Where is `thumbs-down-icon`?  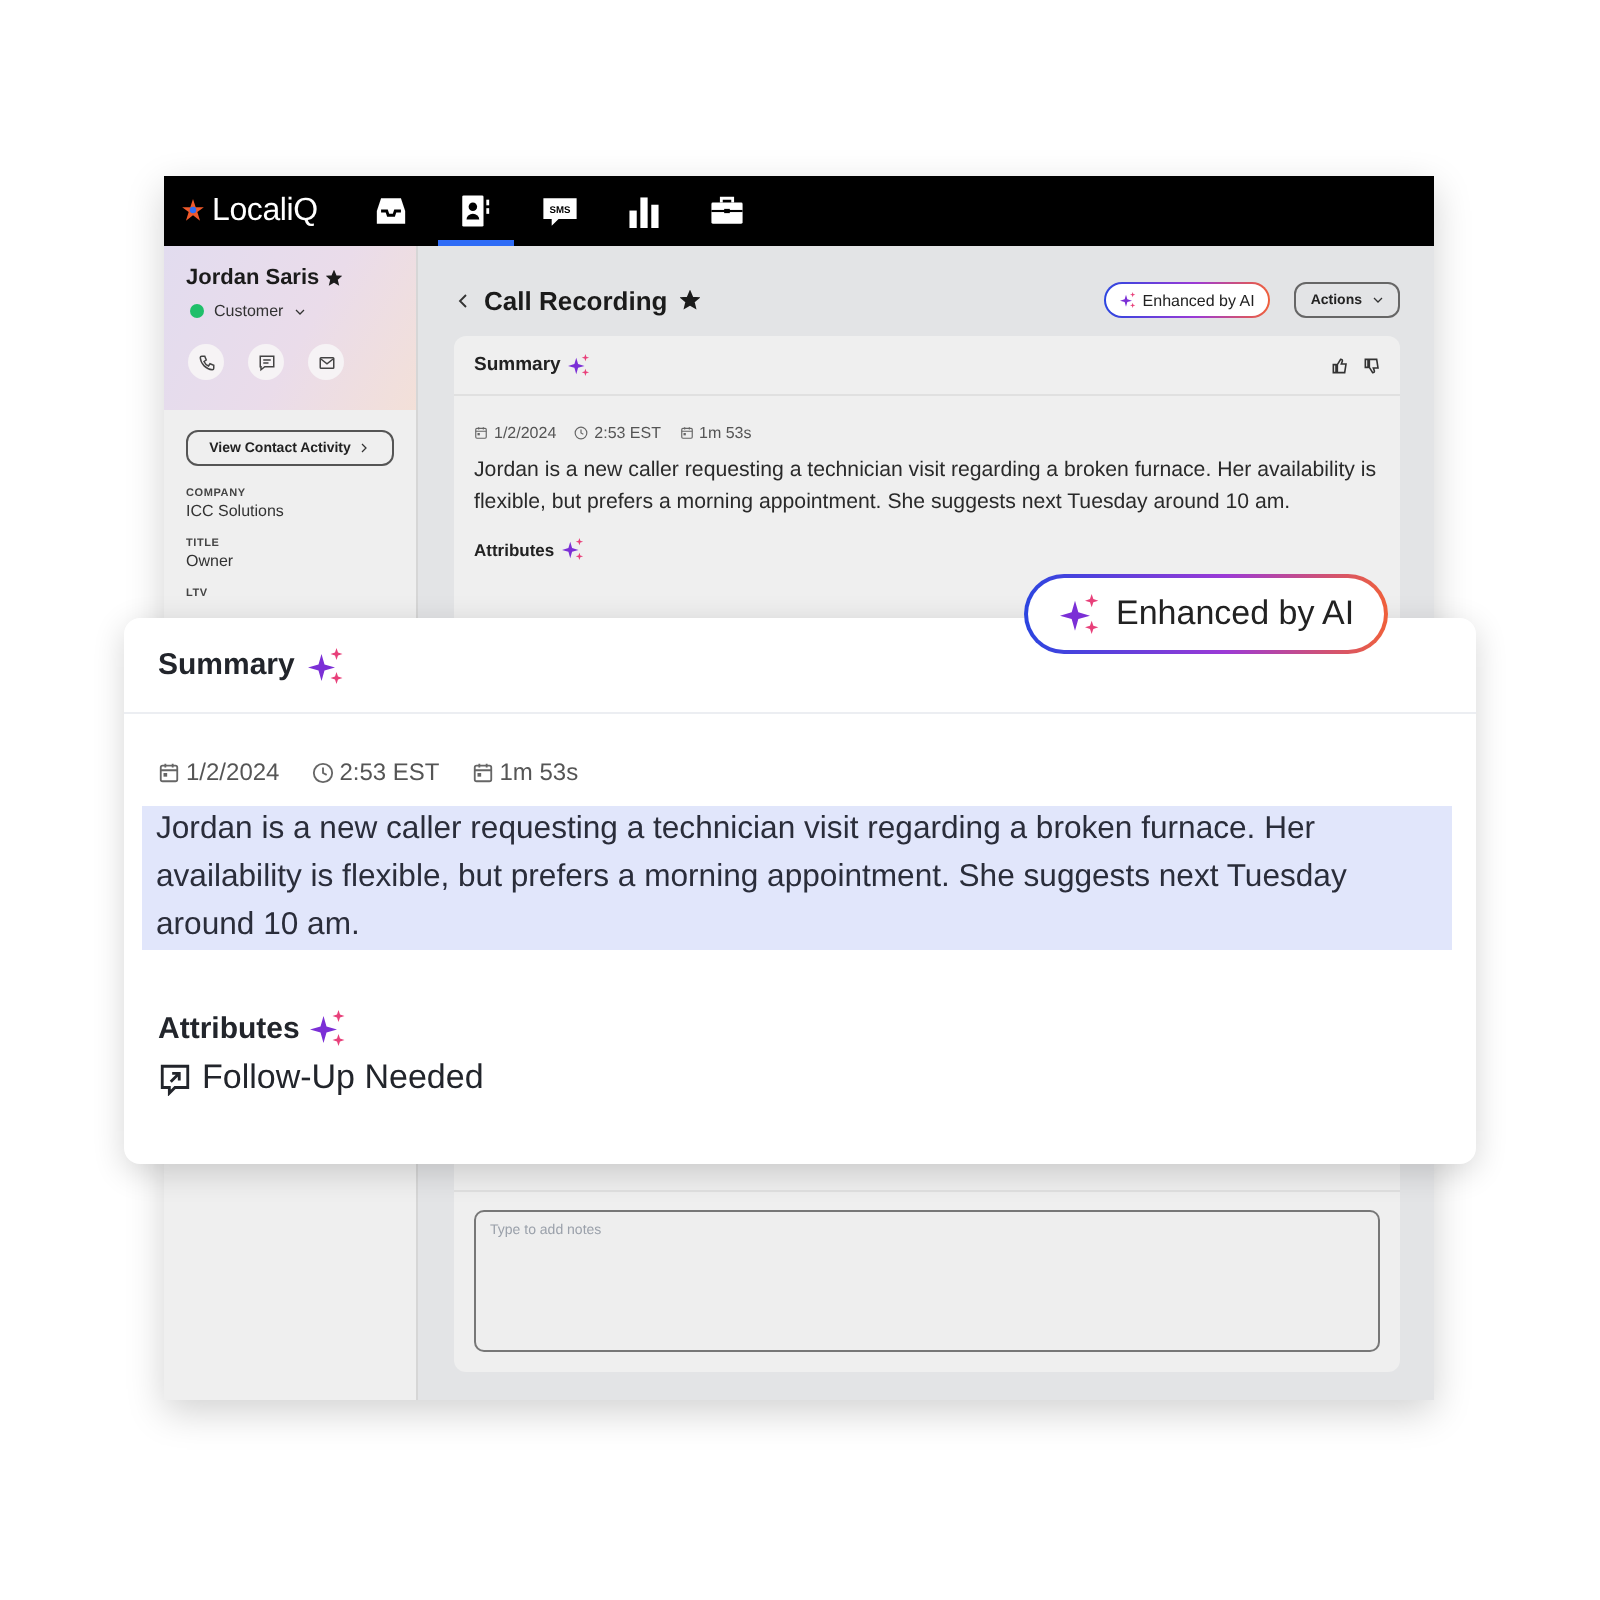
thumbs-down-icon is located at coordinates (1372, 365).